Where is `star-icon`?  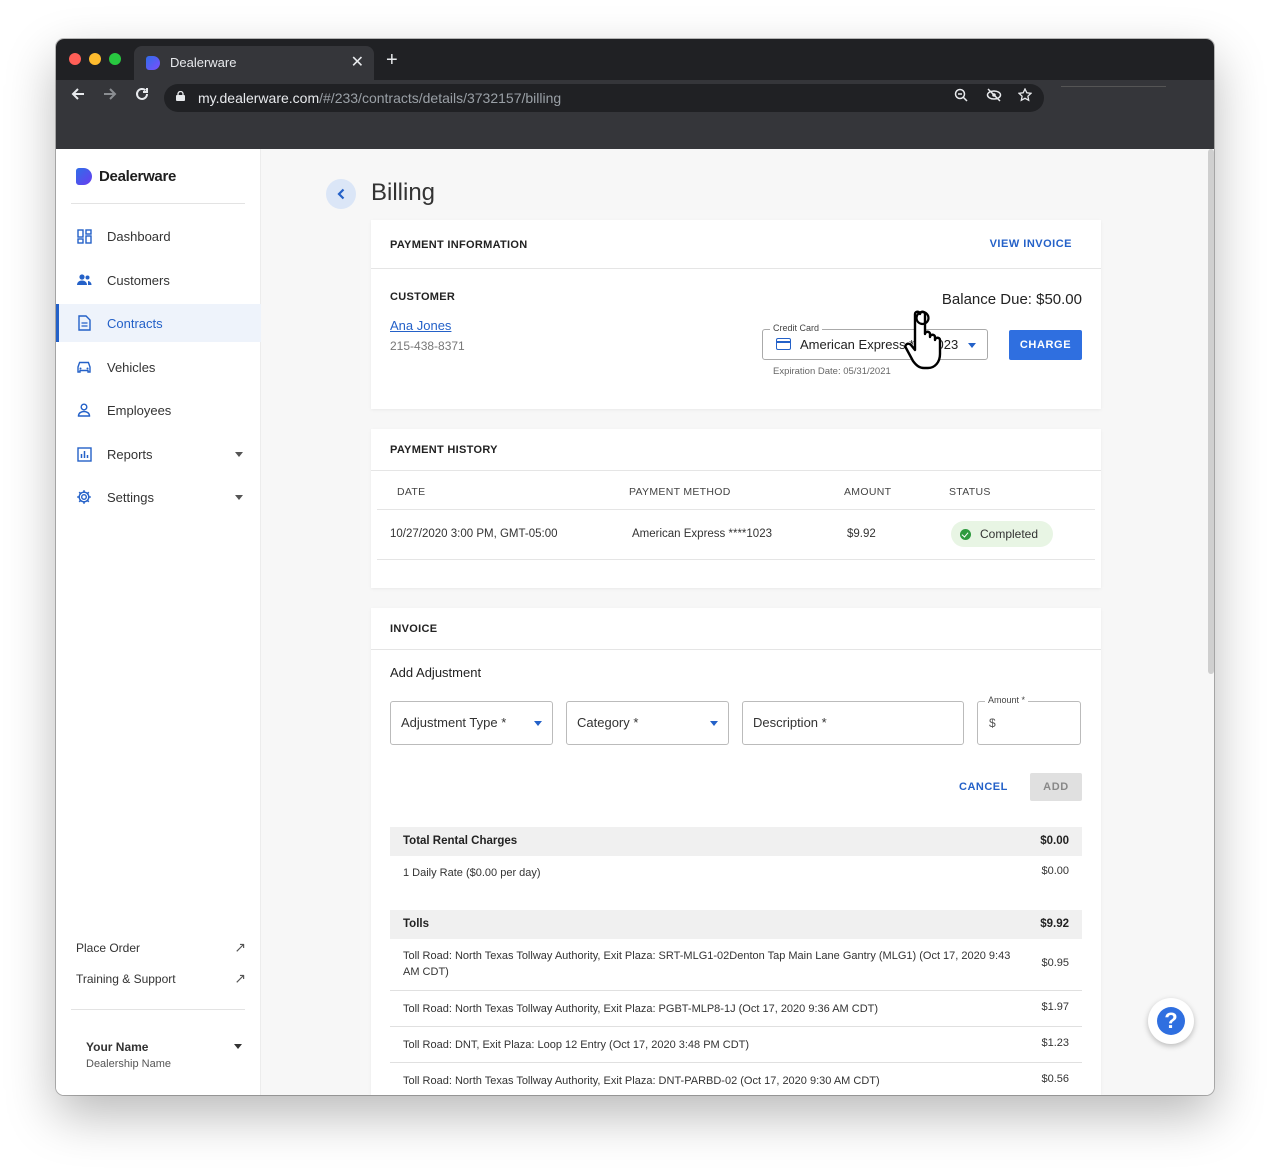
star-icon is located at coordinates (1025, 96).